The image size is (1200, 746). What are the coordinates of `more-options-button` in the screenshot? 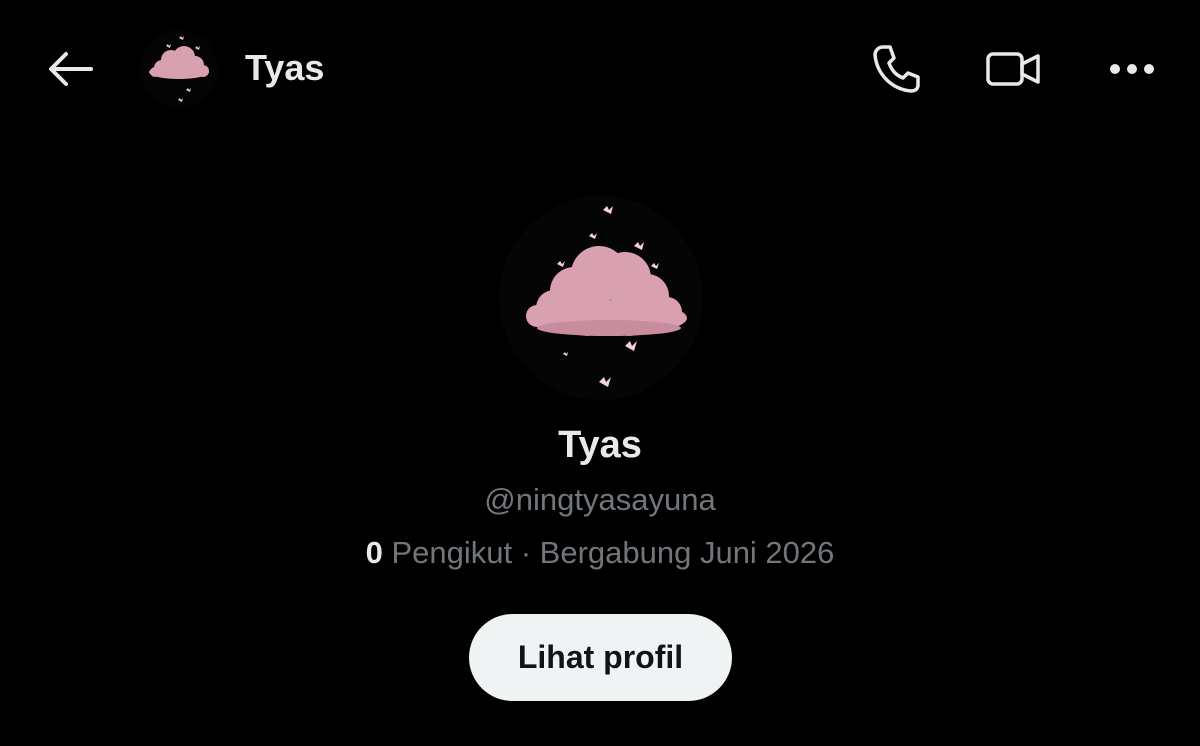 It's located at (1132, 69).